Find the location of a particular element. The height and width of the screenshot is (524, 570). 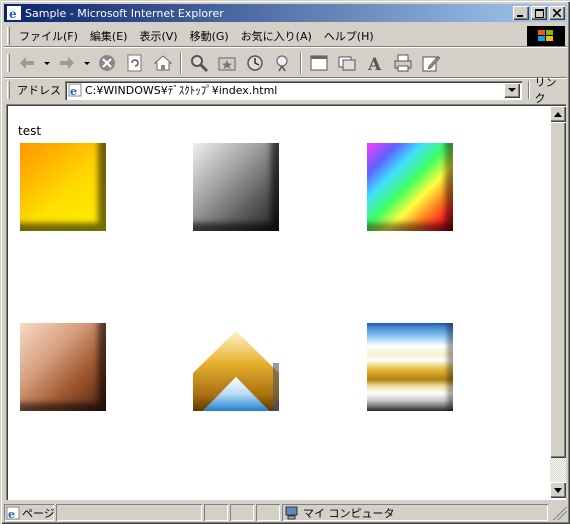

address-grip is located at coordinates (8, 90).